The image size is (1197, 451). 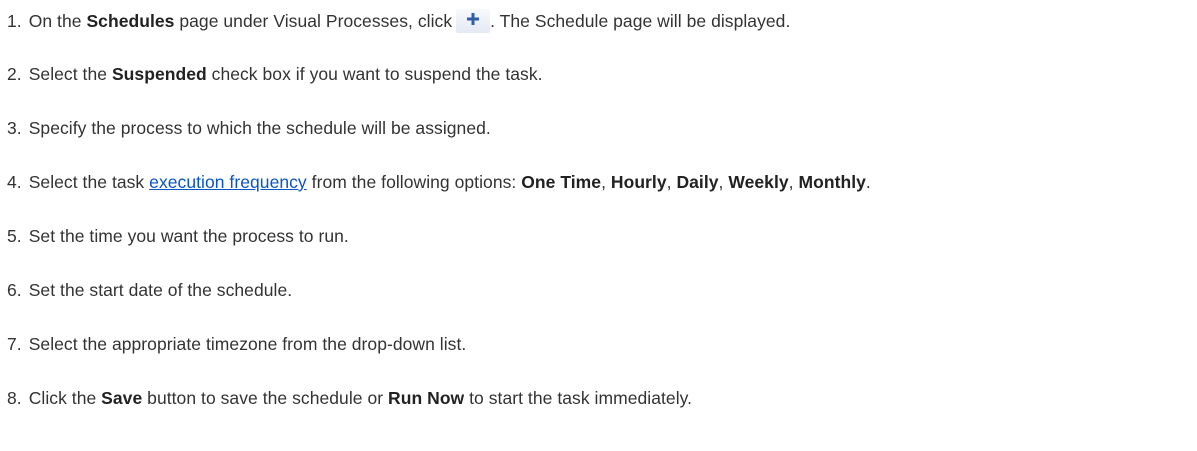 What do you see at coordinates (426, 398) in the screenshot?
I see `bold-term: Run Now` at bounding box center [426, 398].